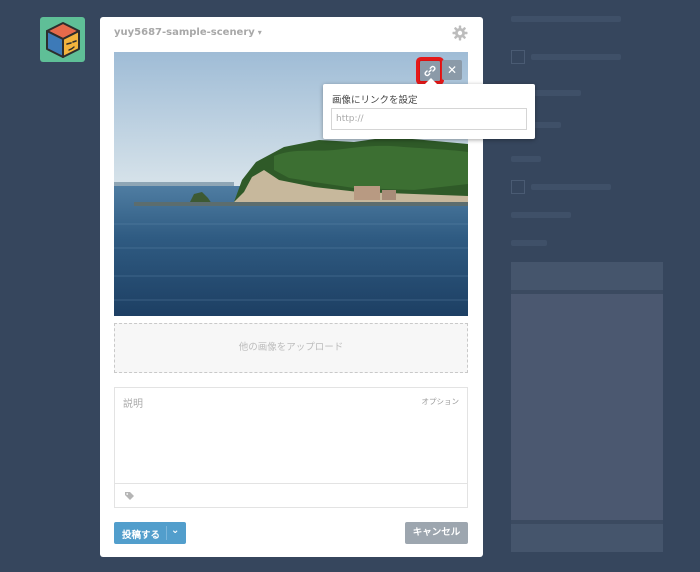 The width and height of the screenshot is (700, 572). I want to click on chevron-down-icon: ⌄, so click(175, 530).